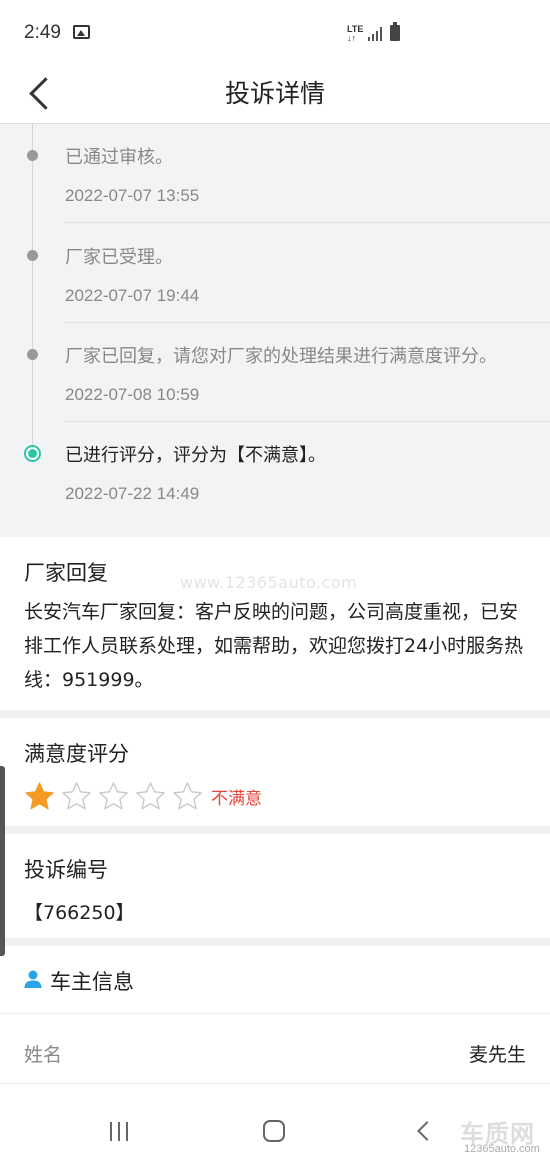 This screenshot has width=550, height=1161. Describe the element at coordinates (132, 295) in the screenshot. I see `timeline-time: 2022-07-07 19:44` at that location.